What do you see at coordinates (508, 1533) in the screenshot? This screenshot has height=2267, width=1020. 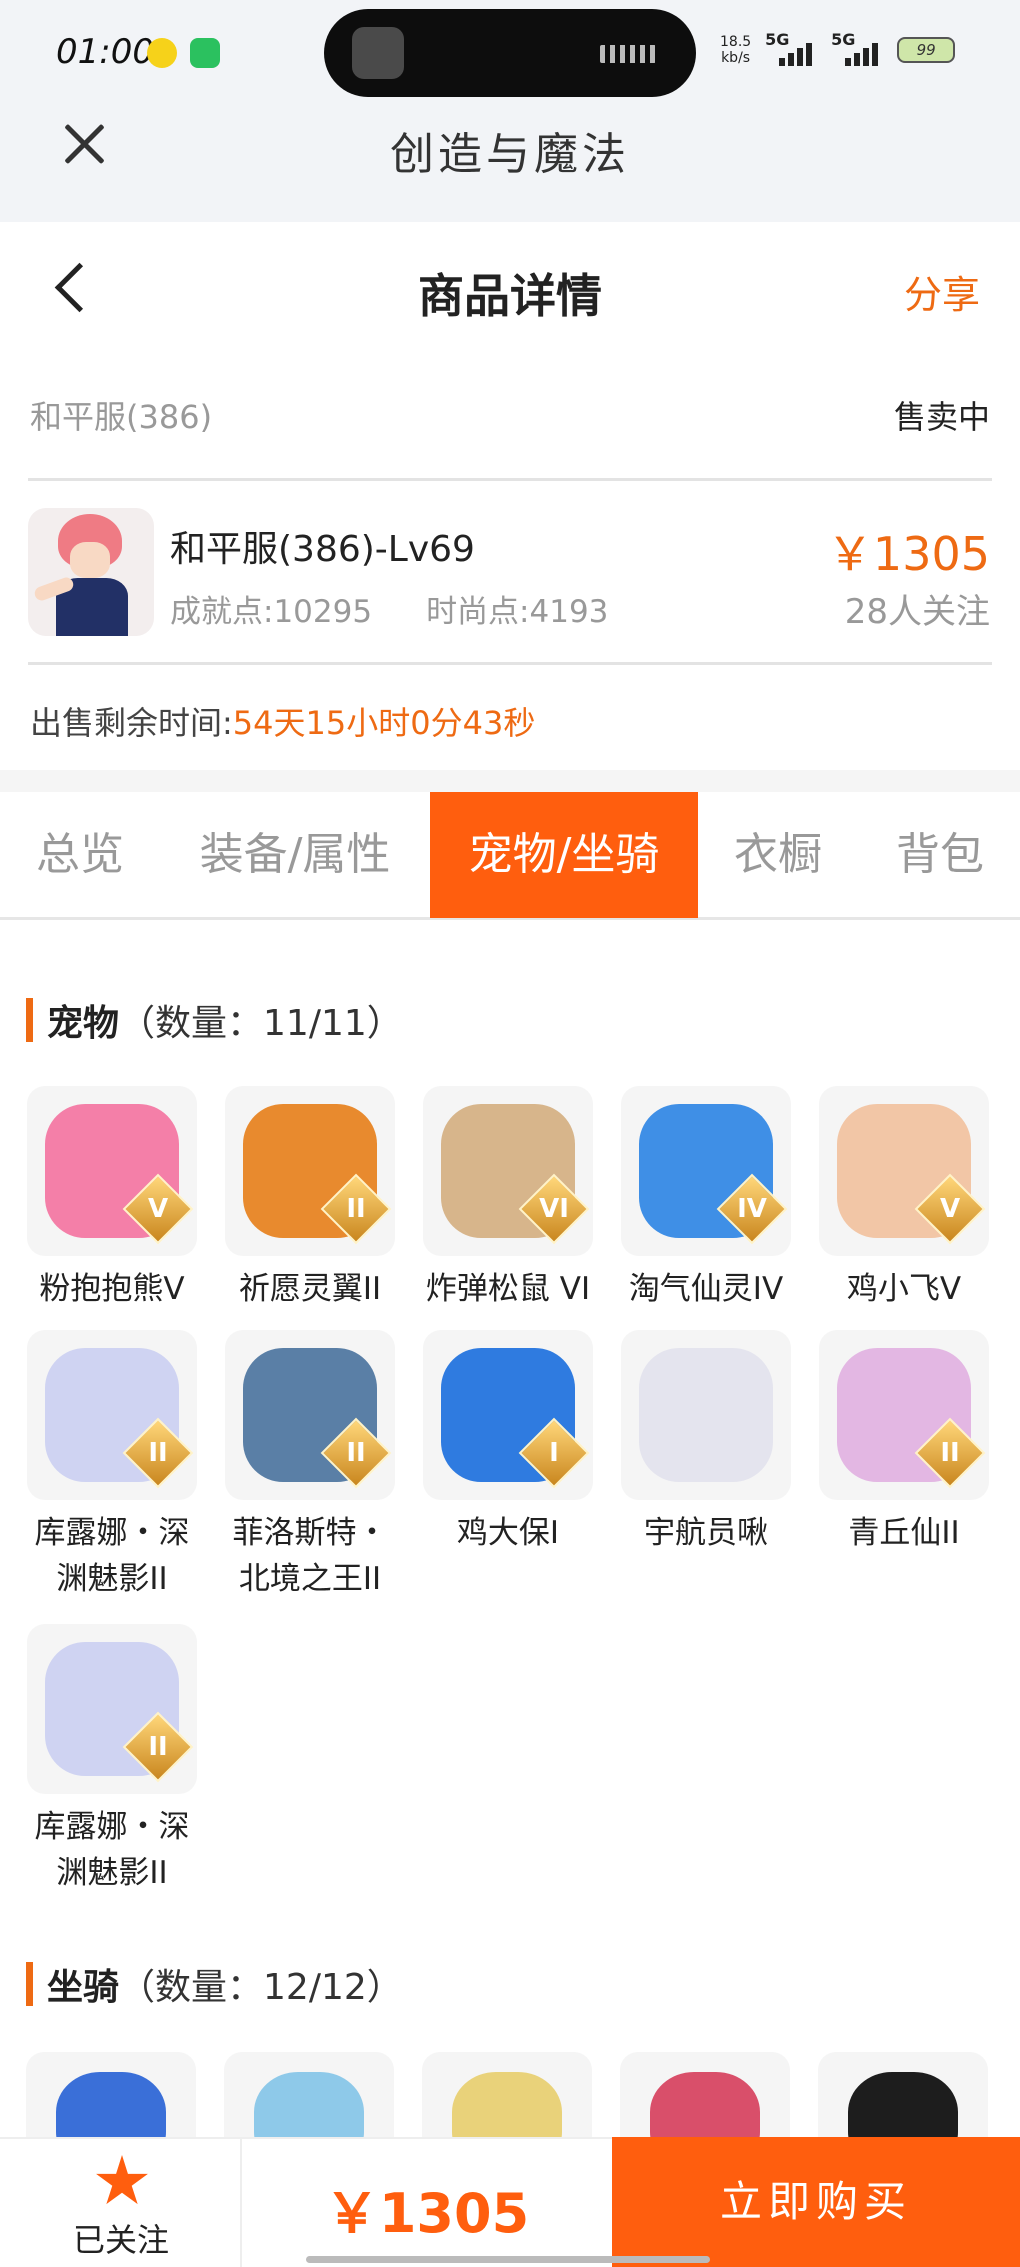 I see `pet-name: 鸡大保I` at bounding box center [508, 1533].